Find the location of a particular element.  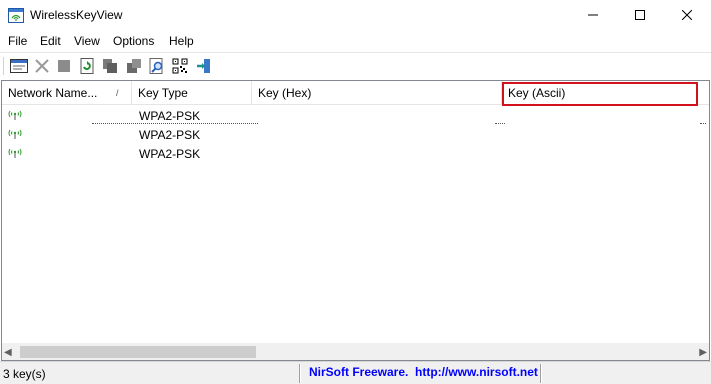

copy-button is located at coordinates (110, 66).